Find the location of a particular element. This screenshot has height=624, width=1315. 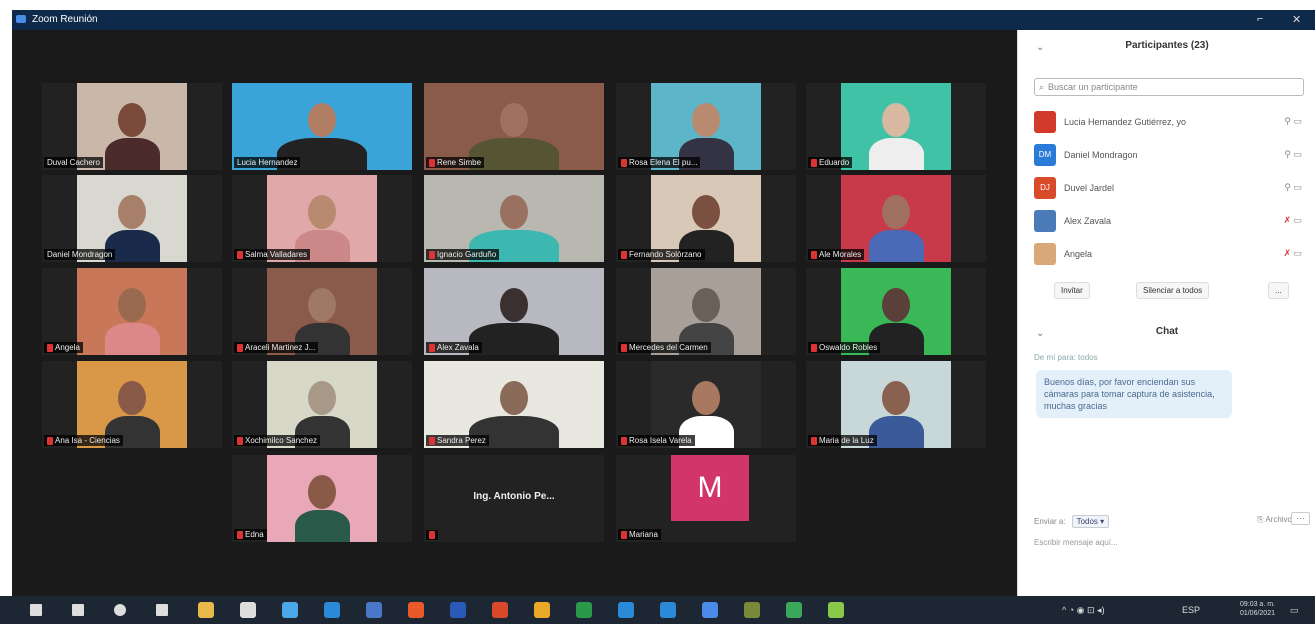

participant-list-name: Duvel Jardel is located at coordinates (1089, 187).